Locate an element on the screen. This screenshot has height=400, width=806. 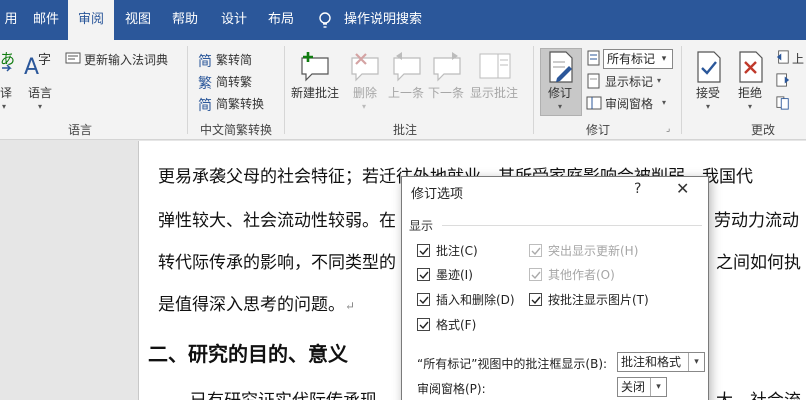
new-comment-button: 新建批注 is located at coordinates (315, 92).